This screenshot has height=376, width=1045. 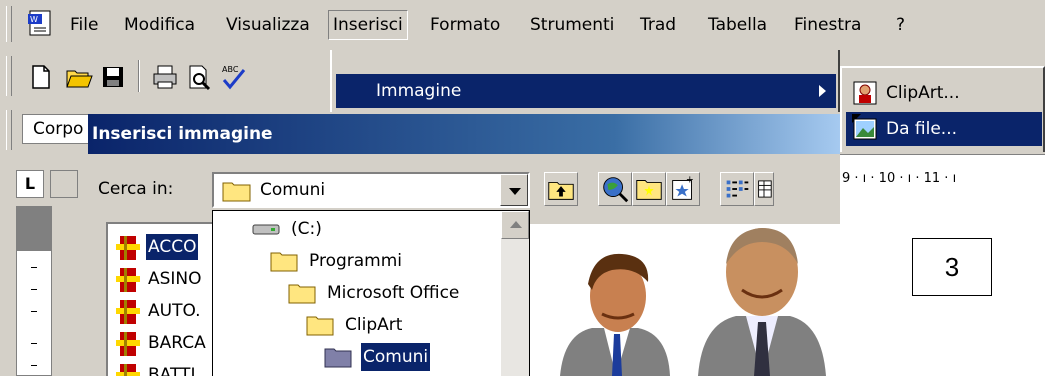 I want to click on insert-image-dialog-titlebar: Inserisci immagine, so click(x=464, y=134).